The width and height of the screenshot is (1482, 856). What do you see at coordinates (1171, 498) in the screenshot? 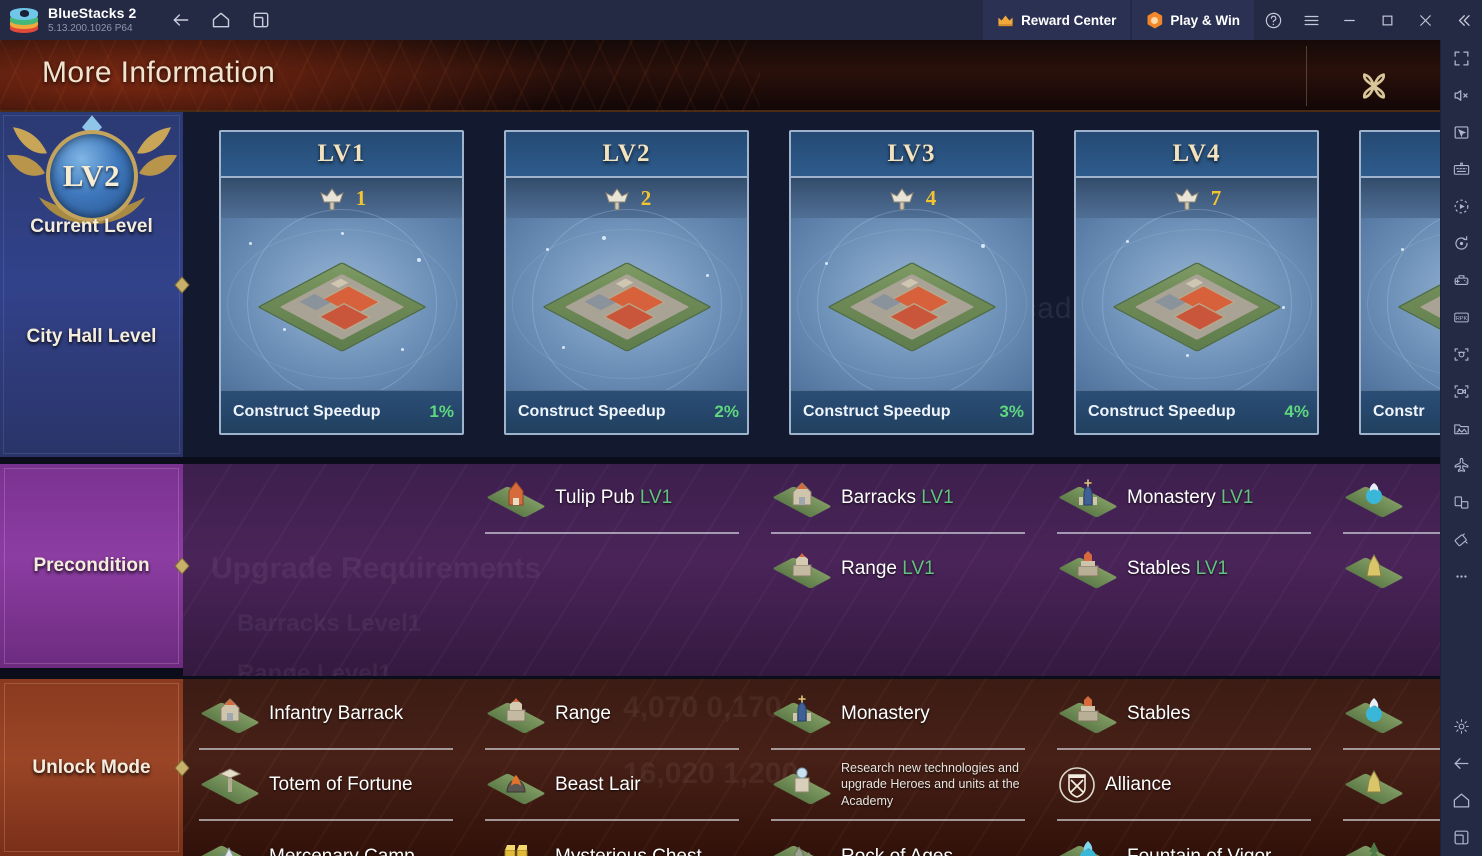
I see `building-name: Monastery` at bounding box center [1171, 498].